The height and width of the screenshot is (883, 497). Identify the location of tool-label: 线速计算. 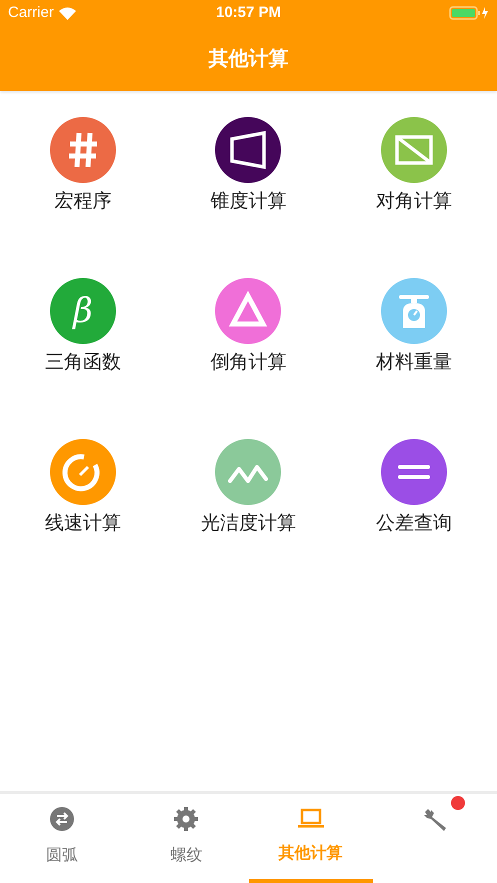
(82, 524).